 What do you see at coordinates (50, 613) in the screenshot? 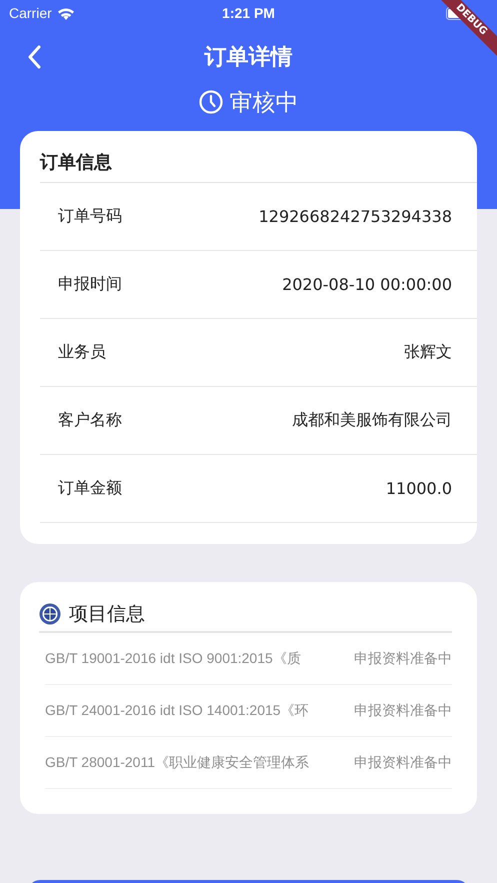
I see `emblem-icon` at bounding box center [50, 613].